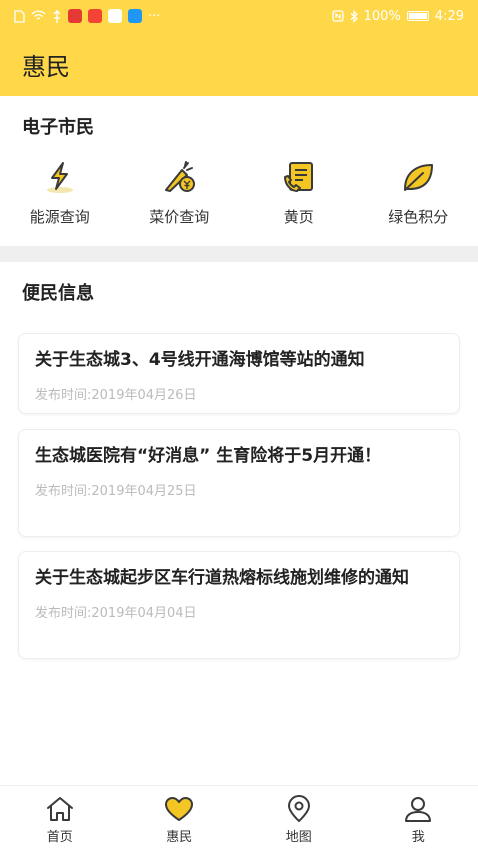 The height and width of the screenshot is (851, 478). Describe the element at coordinates (115, 16) in the screenshot. I see `map-app-icon` at that location.